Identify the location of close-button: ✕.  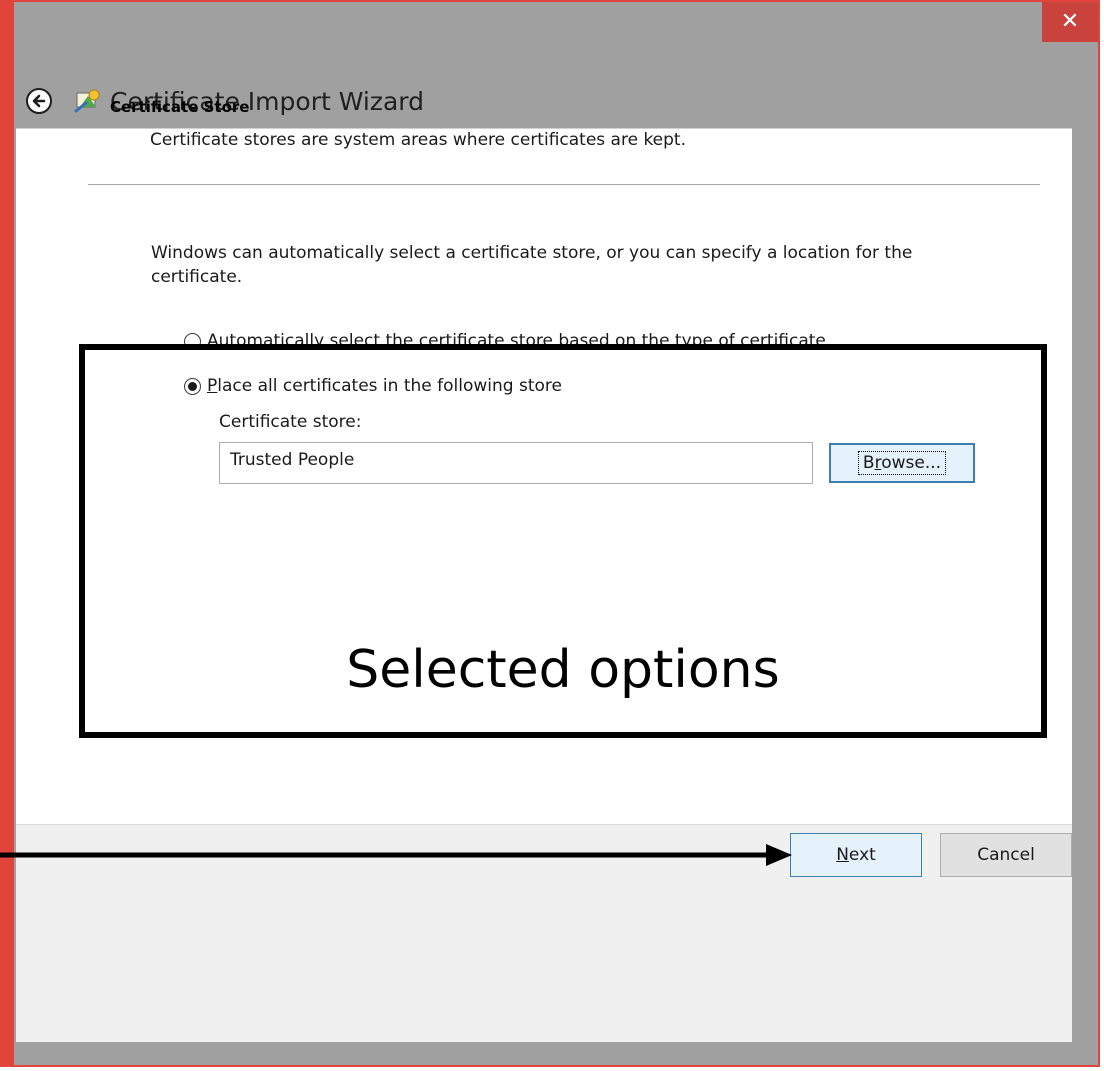
(1070, 22).